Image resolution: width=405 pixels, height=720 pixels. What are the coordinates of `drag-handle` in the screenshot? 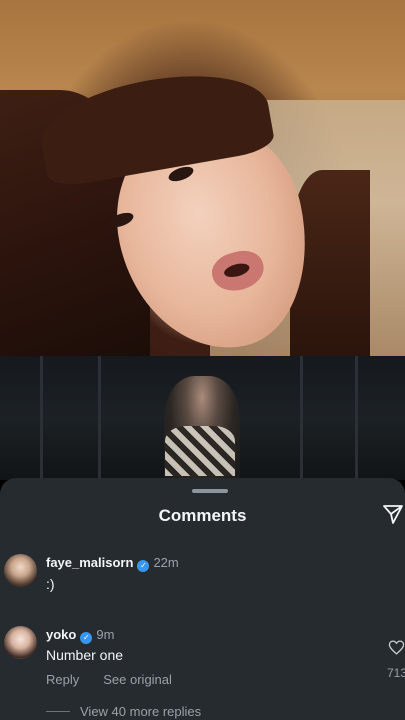 It's located at (210, 491).